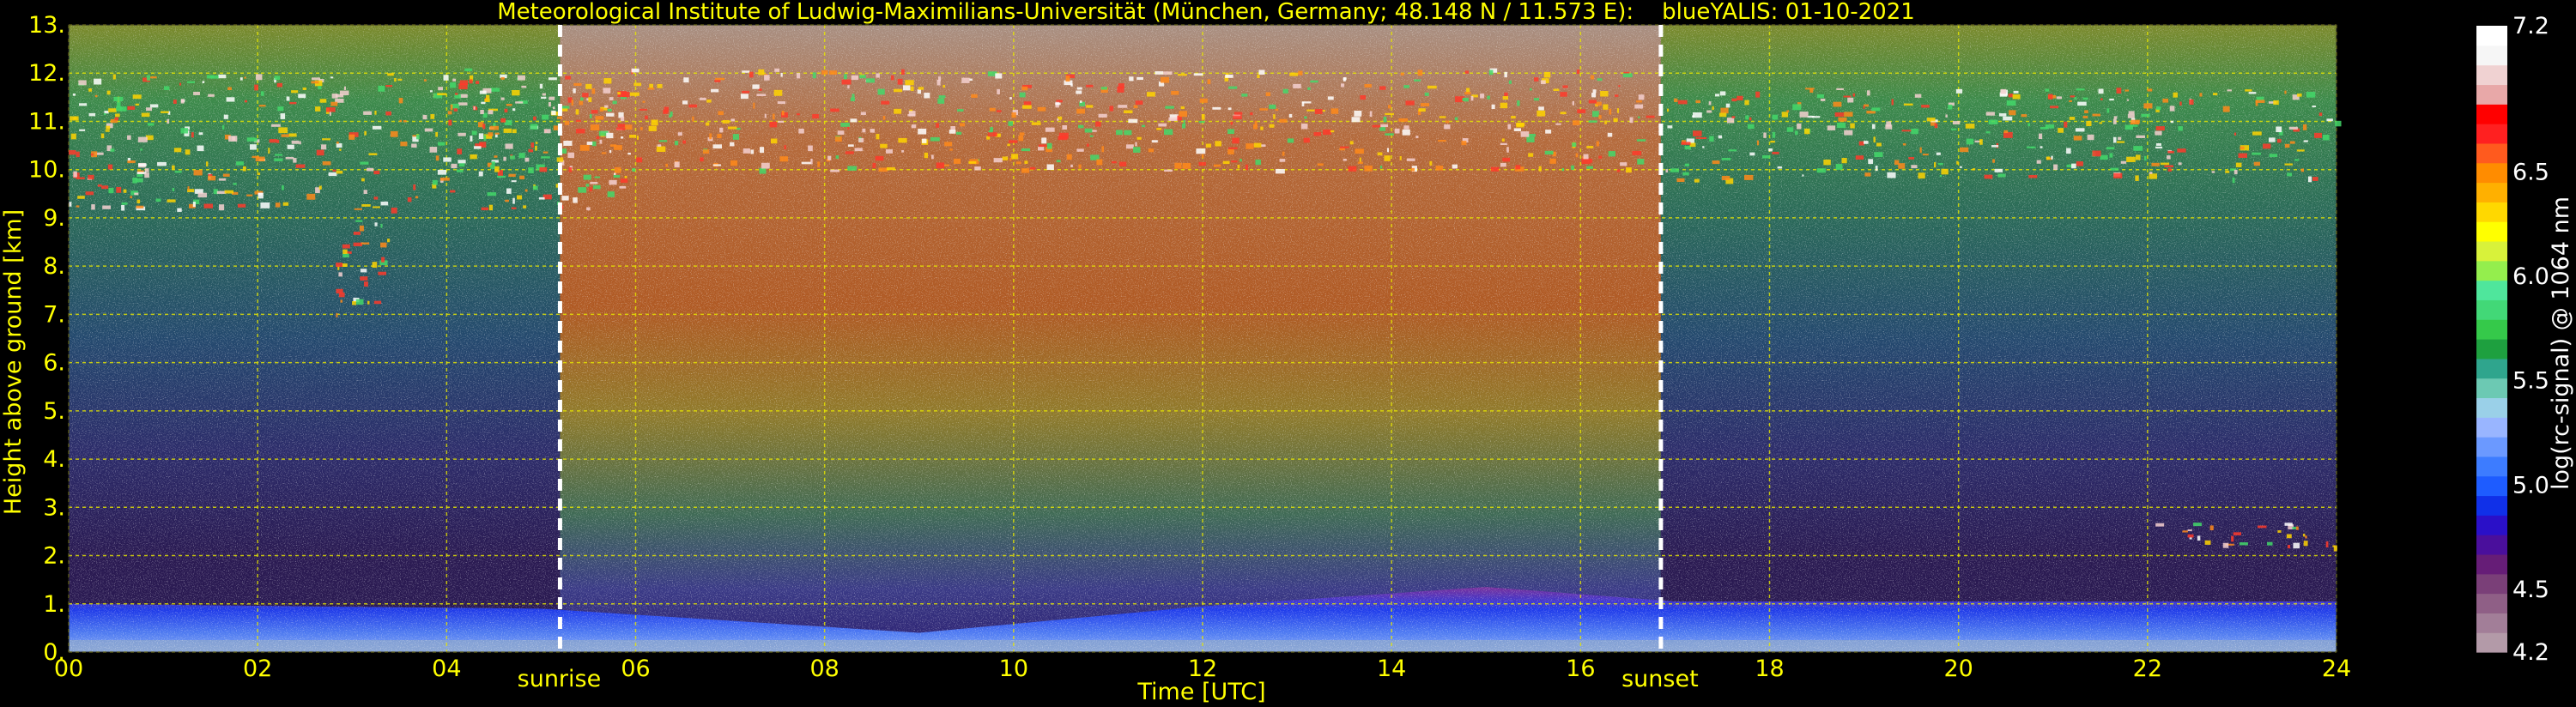 This screenshot has width=2576, height=707. I want to click on y-tick-labels: 0. 1. 2. 3. 4. 5. 6. 7. 8. 9. 10. 11. 12. 13., so click(46, 339).